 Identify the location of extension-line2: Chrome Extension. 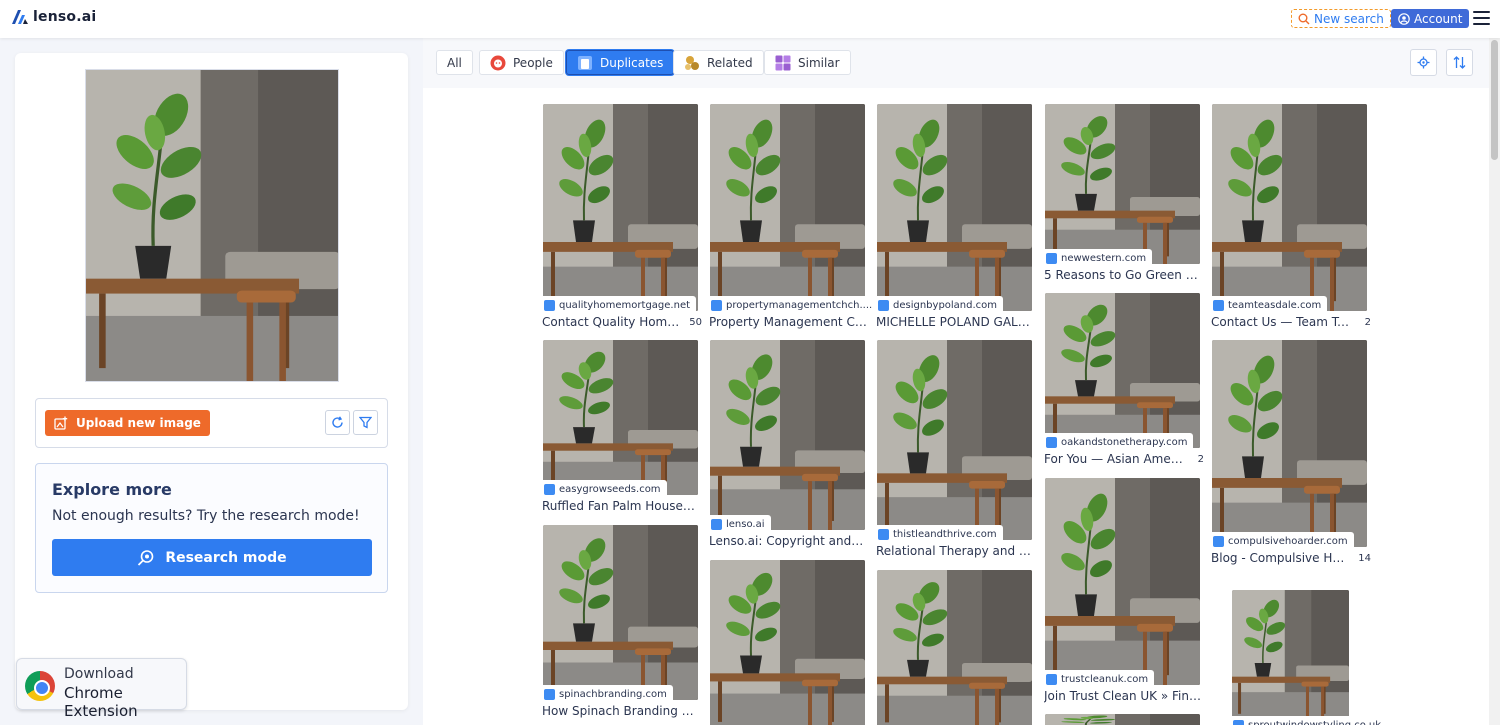
(101, 702).